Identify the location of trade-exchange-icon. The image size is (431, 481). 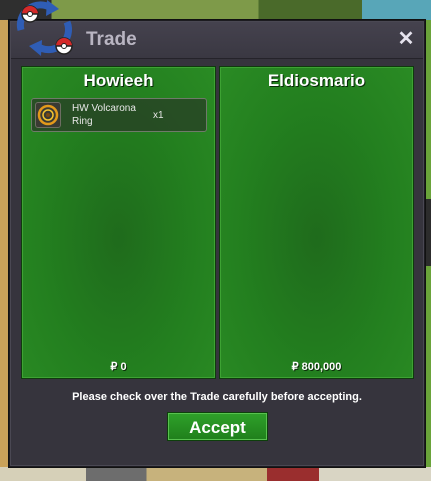
(44, 28).